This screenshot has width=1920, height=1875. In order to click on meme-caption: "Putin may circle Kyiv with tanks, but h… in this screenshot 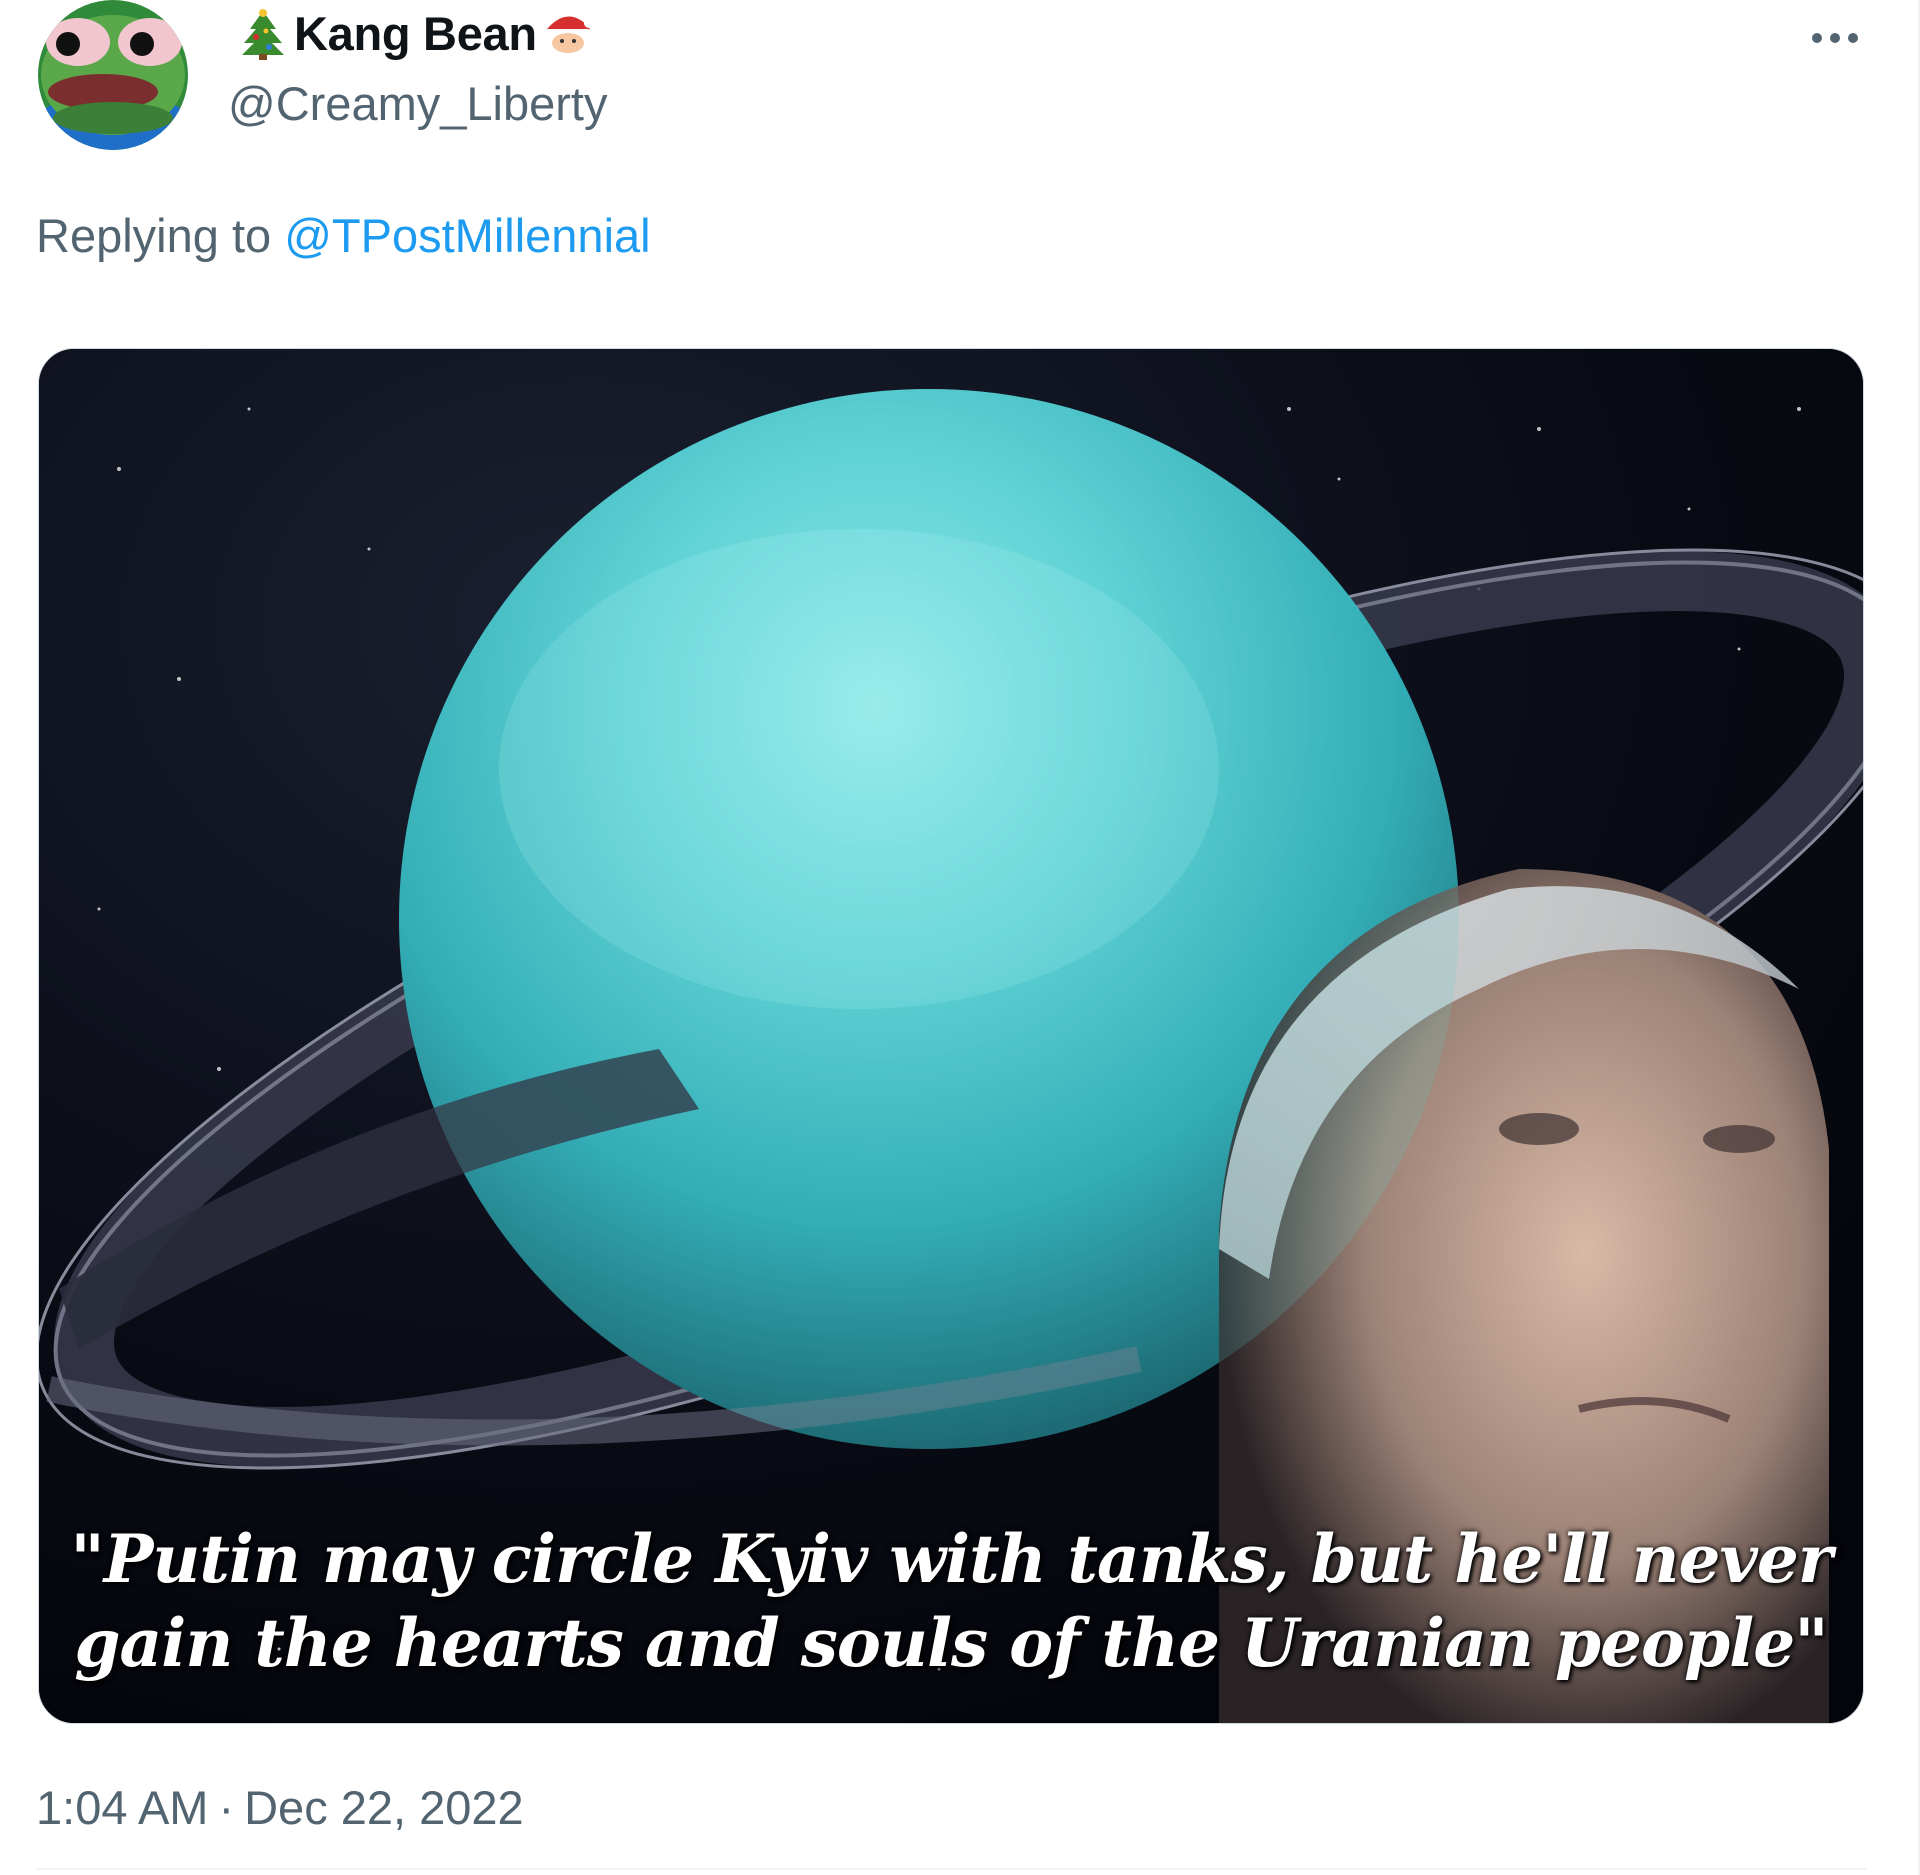, I will do `click(951, 1601)`.